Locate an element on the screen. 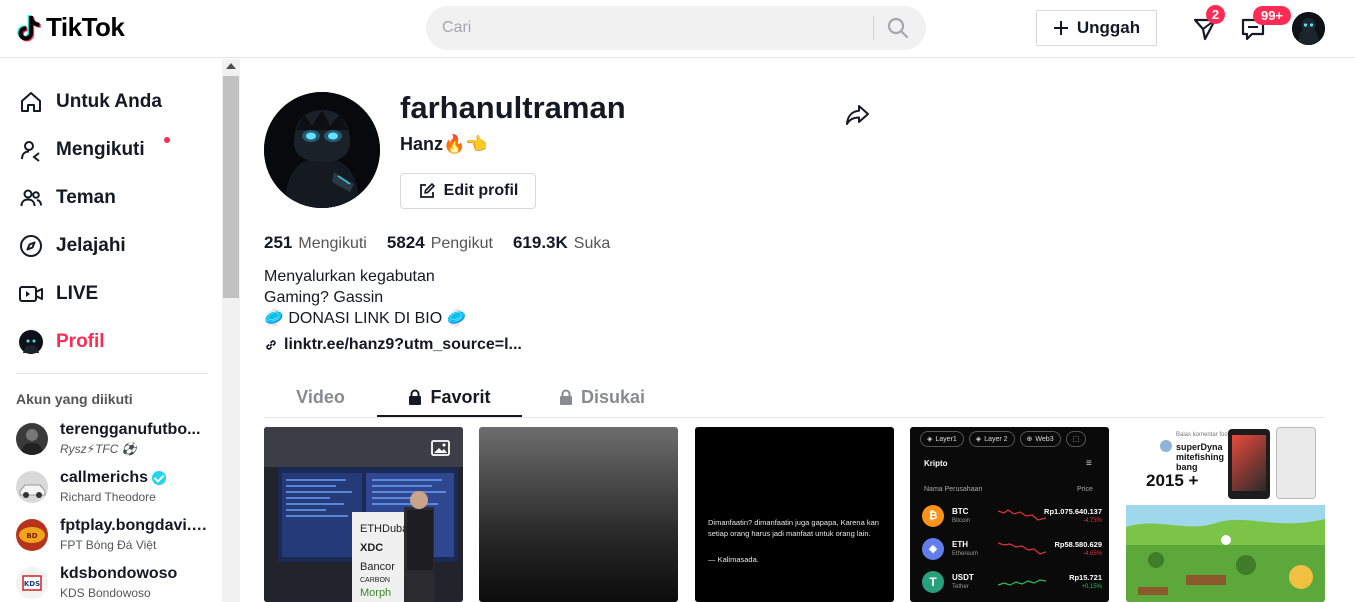 Image resolution: width=1355 pixels, height=602 pixels. followed-account: terengganufutbo... Rysz⚡TFC ⚽ is located at coordinates (116, 440).